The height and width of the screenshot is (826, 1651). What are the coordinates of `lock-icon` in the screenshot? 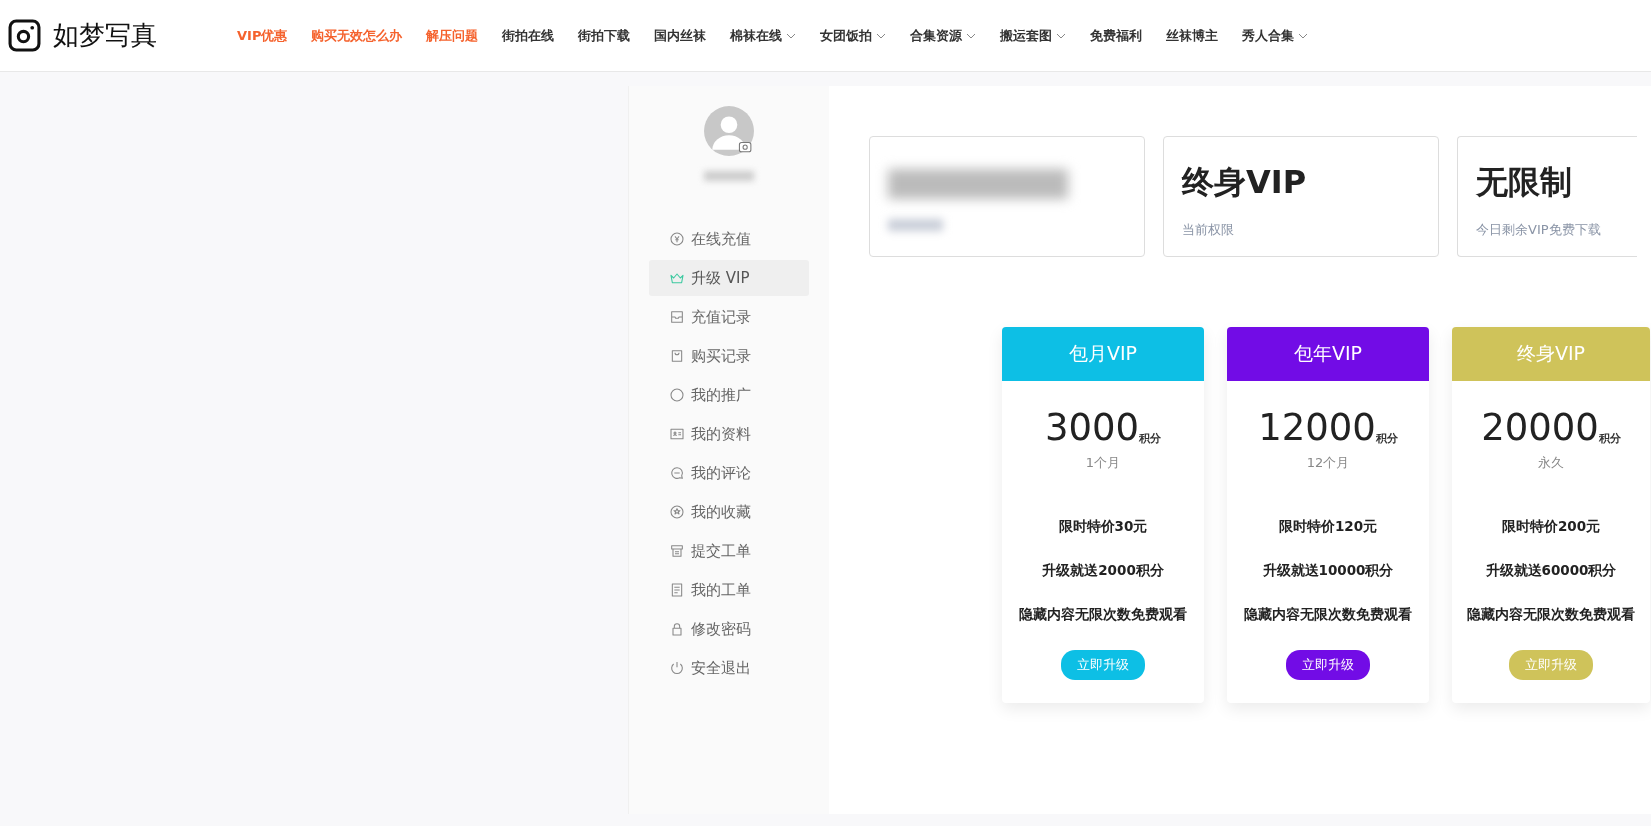 It's located at (677, 629).